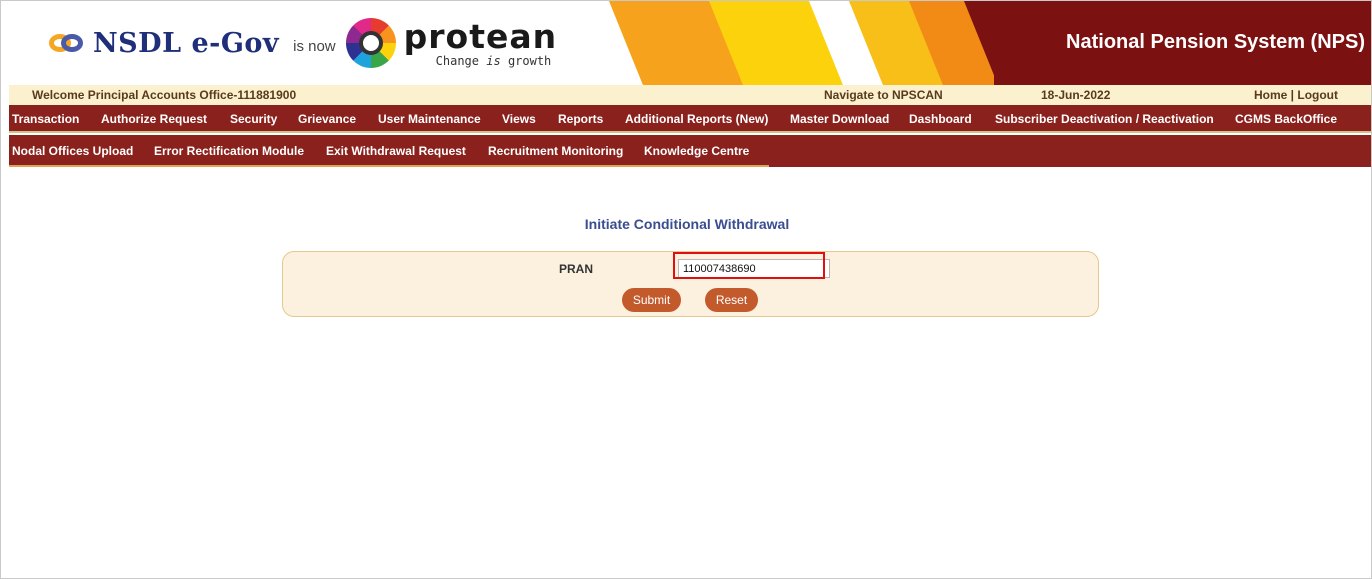  What do you see at coordinates (154, 119) in the screenshot?
I see `nav-authorize-request: Authorize Request` at bounding box center [154, 119].